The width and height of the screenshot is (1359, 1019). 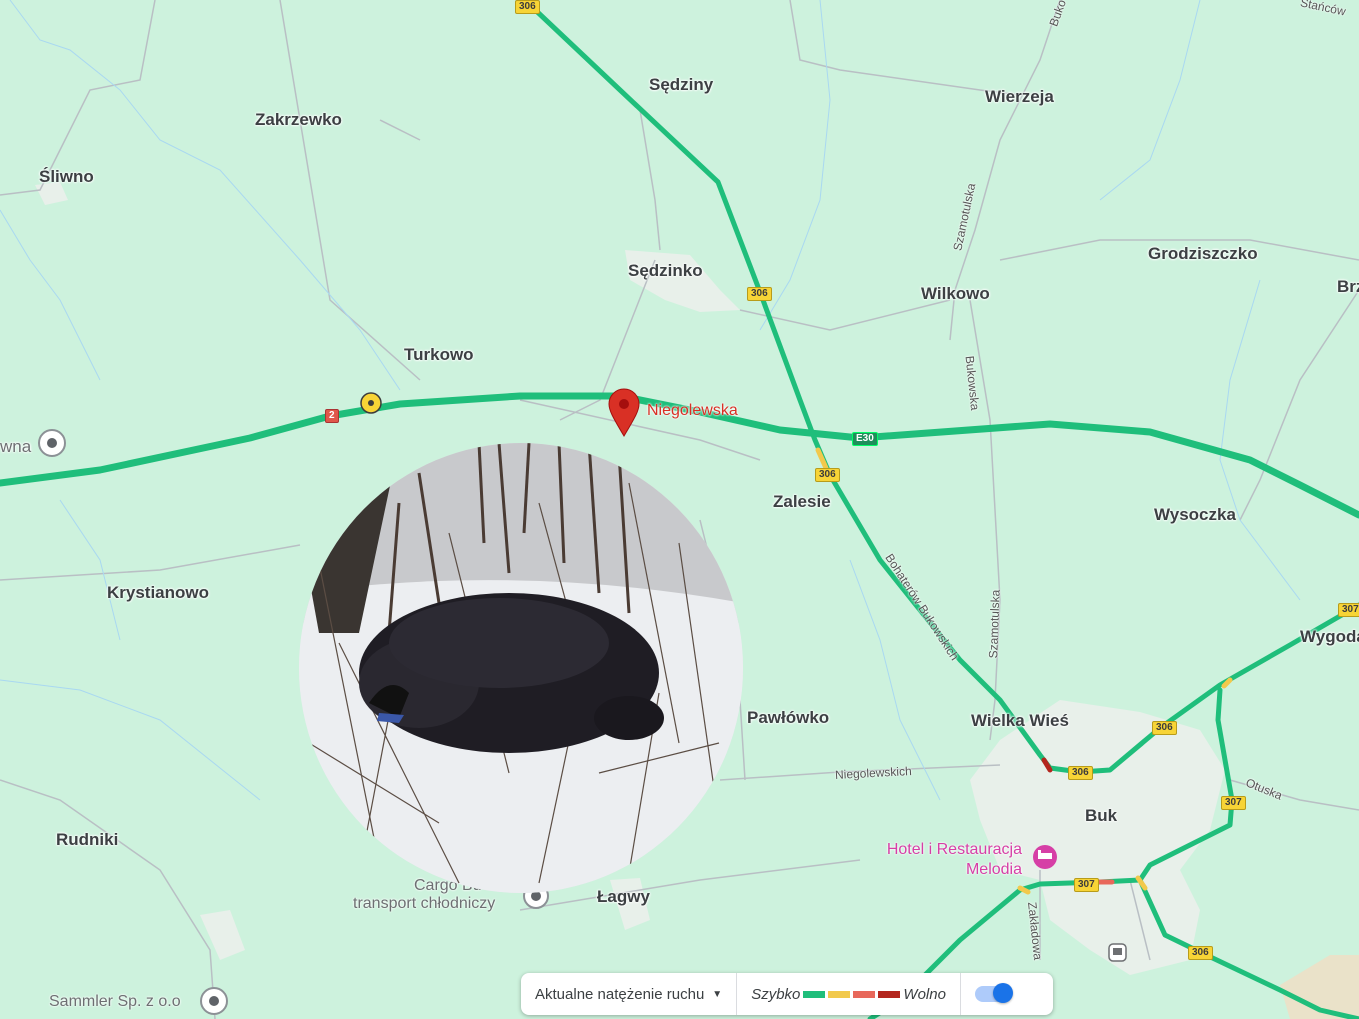 What do you see at coordinates (16, 446) in the screenshot?
I see `place-label-wna: wna` at bounding box center [16, 446].